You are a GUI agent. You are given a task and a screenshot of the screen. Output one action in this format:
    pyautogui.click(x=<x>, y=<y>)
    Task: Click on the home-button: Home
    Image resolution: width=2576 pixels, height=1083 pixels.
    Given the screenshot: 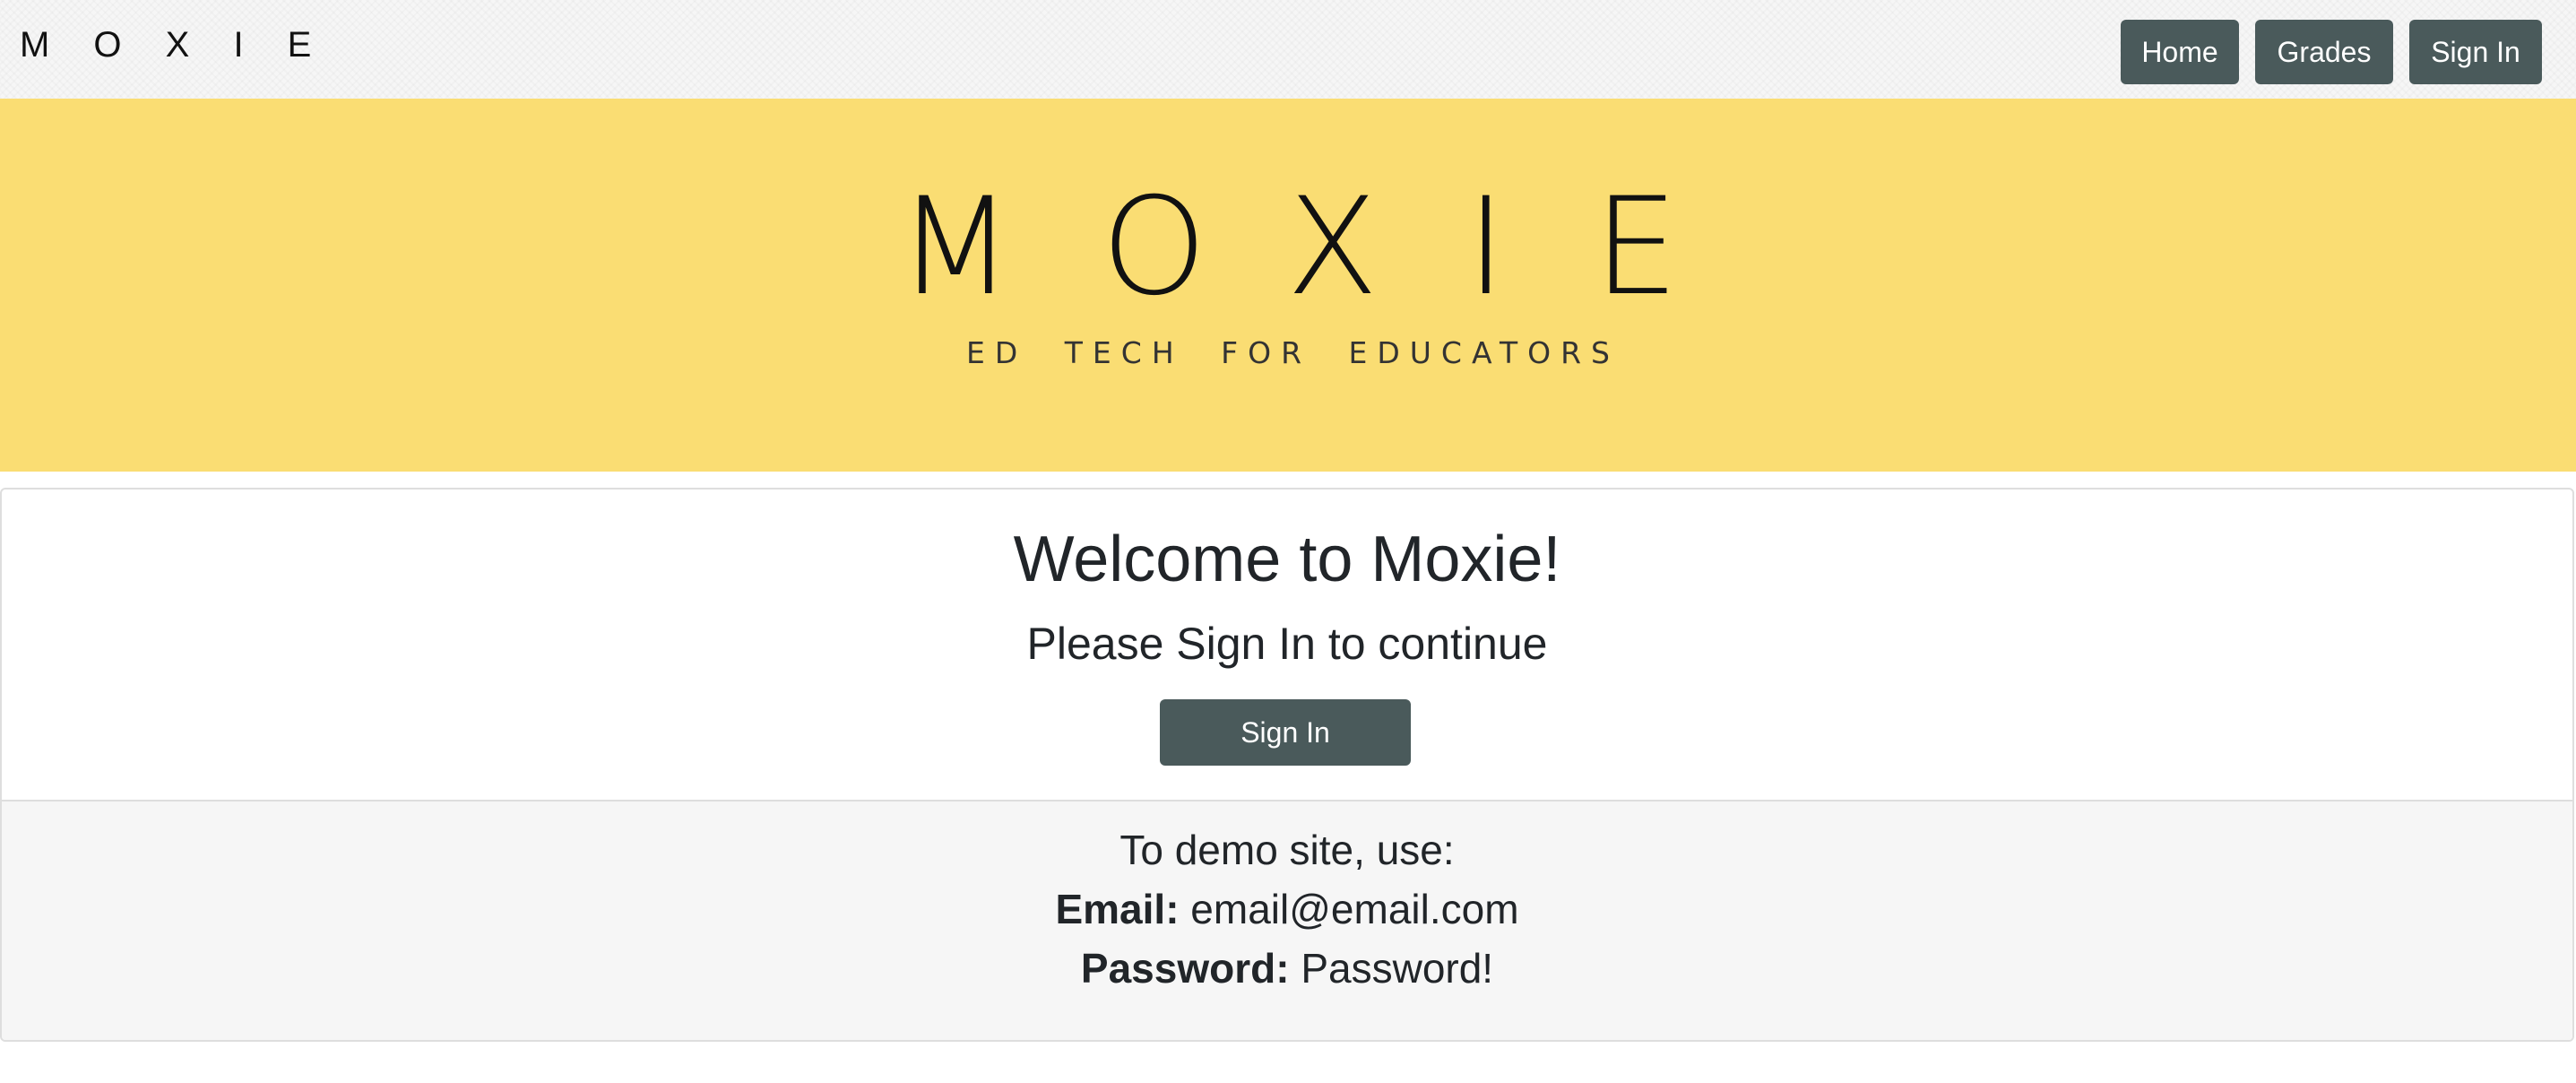 What is the action you would take?
    pyautogui.click(x=2180, y=52)
    